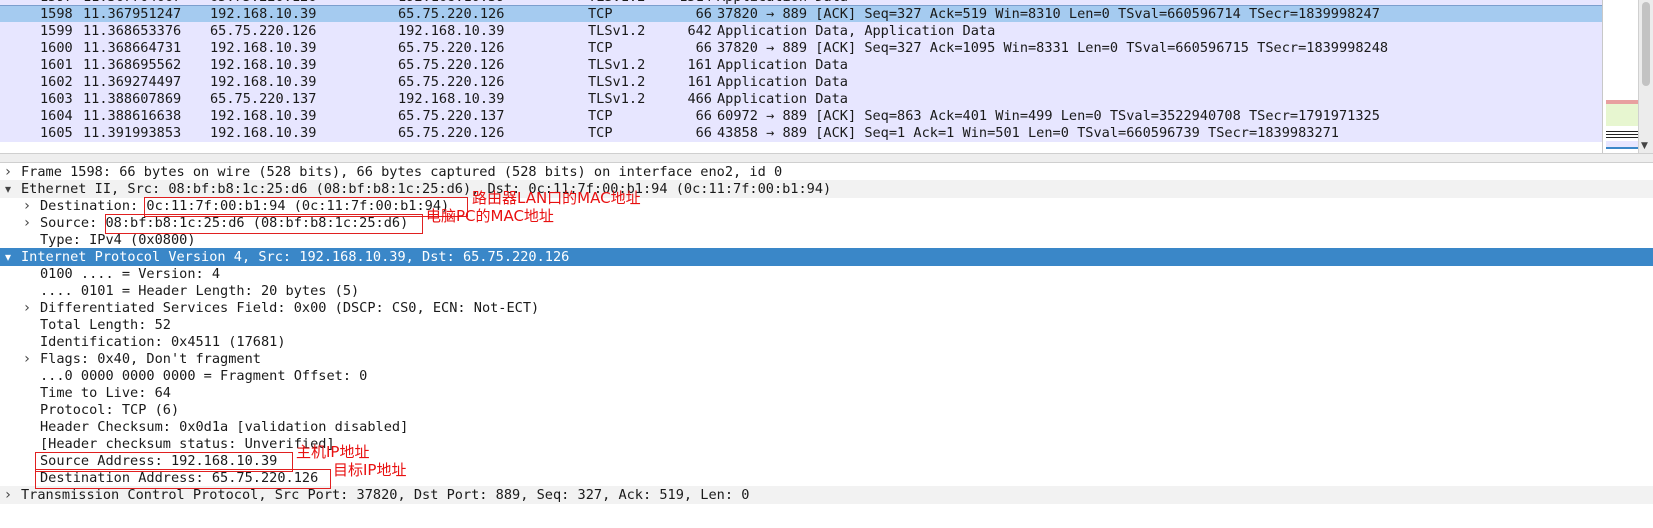 This screenshot has height=528, width=1653. I want to click on packet-source: 65.75.220.126, so click(263, 31).